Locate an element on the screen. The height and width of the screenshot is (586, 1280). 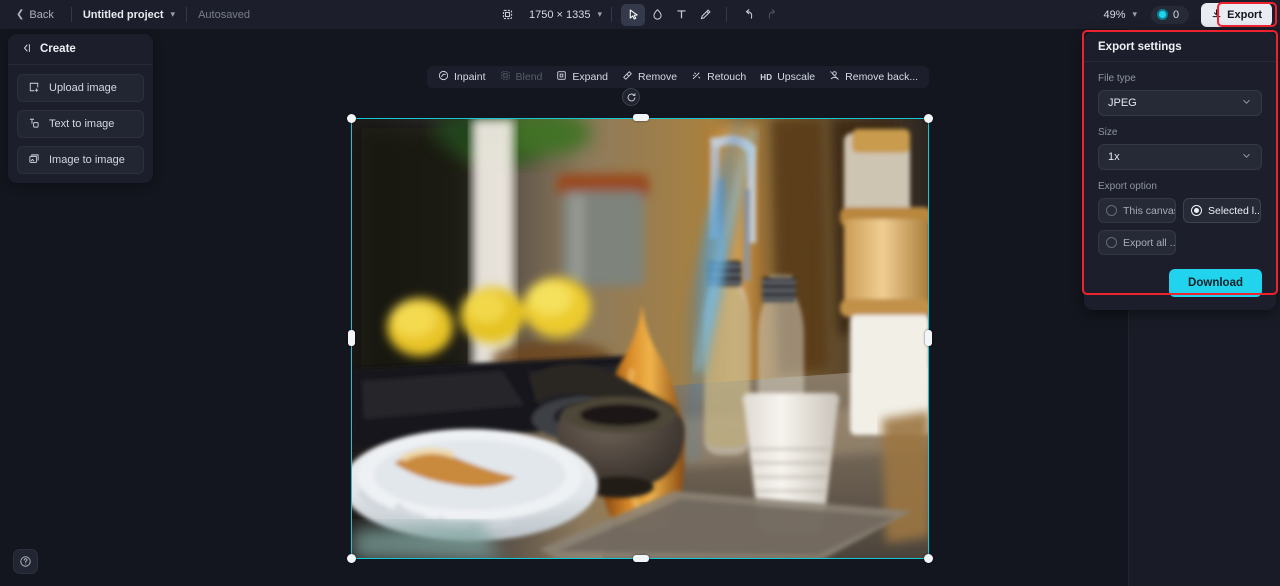
download-icon is located at coordinates (1216, 15).